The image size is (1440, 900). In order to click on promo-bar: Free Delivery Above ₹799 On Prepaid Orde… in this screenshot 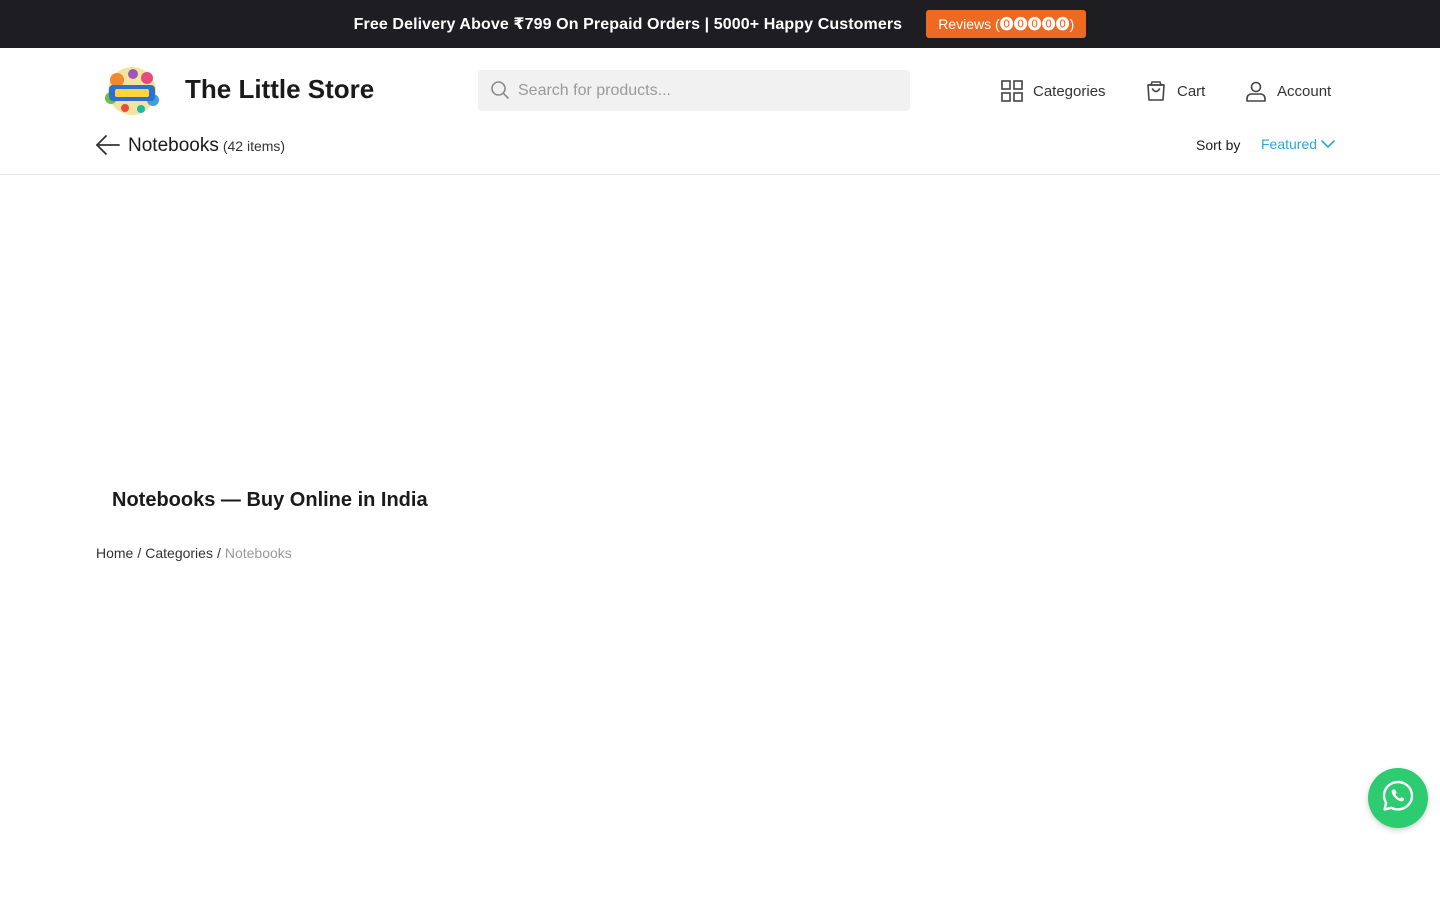, I will do `click(720, 24)`.